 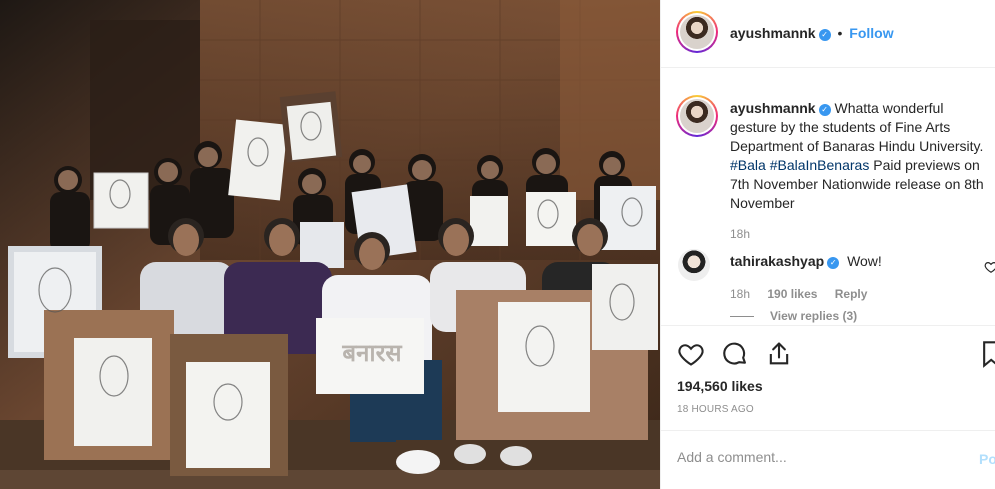 What do you see at coordinates (828, 377) in the screenshot?
I see `post-actions: 194,560 likes 18 HOURS AGO` at bounding box center [828, 377].